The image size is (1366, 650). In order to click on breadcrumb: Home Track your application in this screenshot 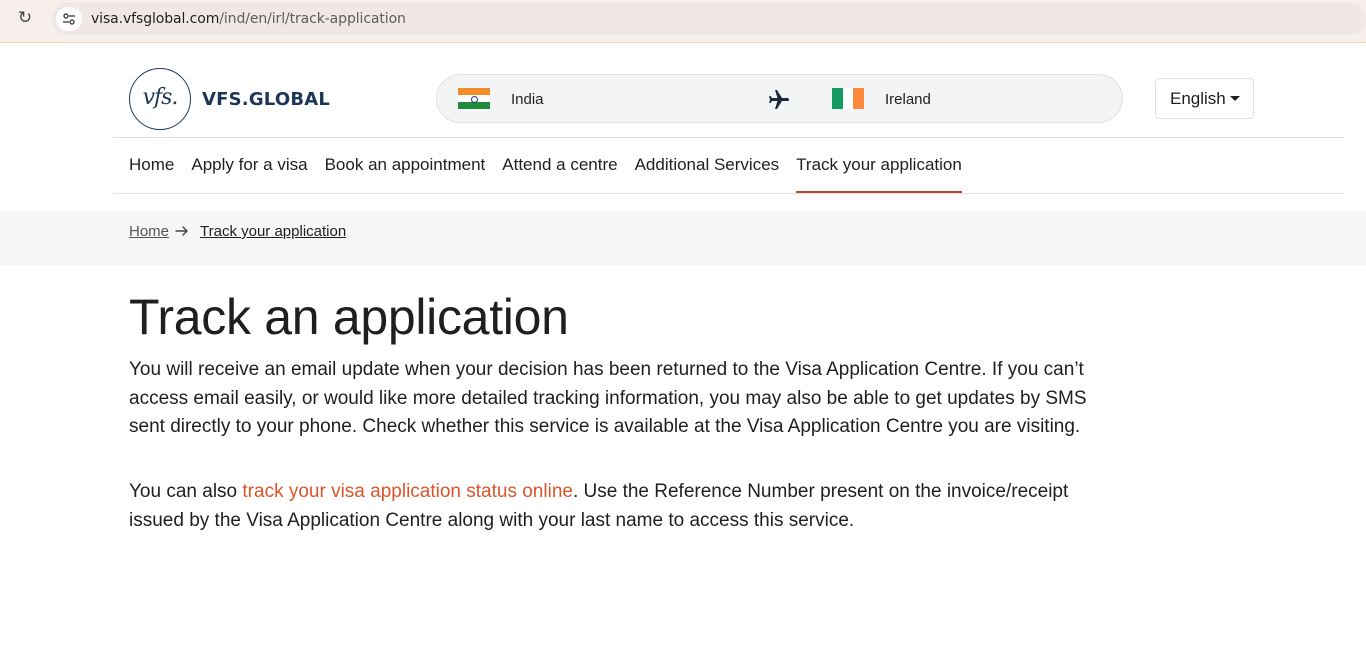, I will do `click(683, 238)`.